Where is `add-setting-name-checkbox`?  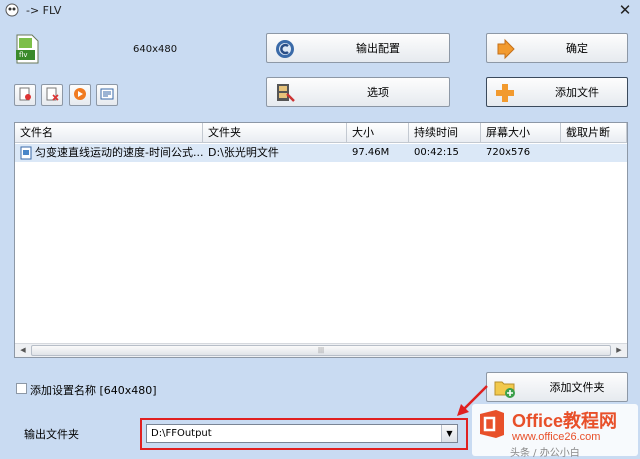
add-setting-name-checkbox is located at coordinates (21, 388).